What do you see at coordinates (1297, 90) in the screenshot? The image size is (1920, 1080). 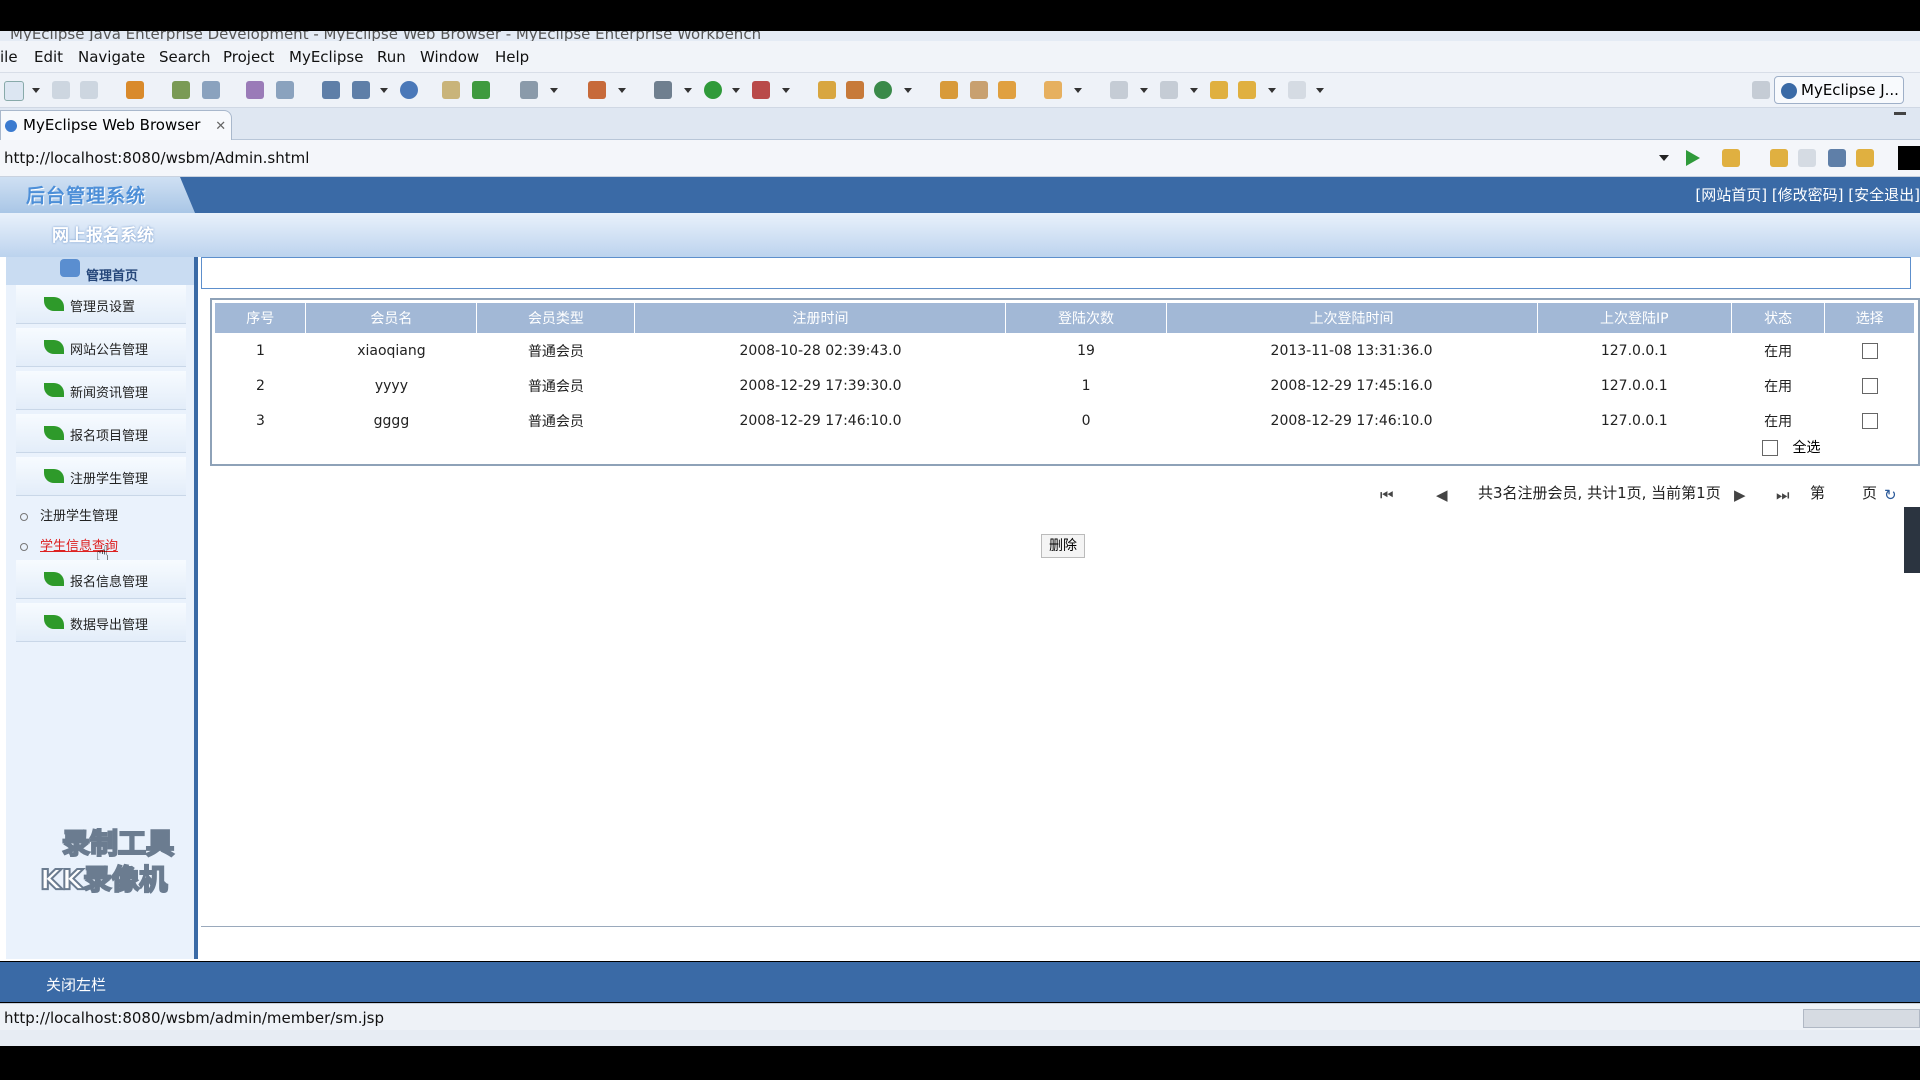 I see `forward-icon` at bounding box center [1297, 90].